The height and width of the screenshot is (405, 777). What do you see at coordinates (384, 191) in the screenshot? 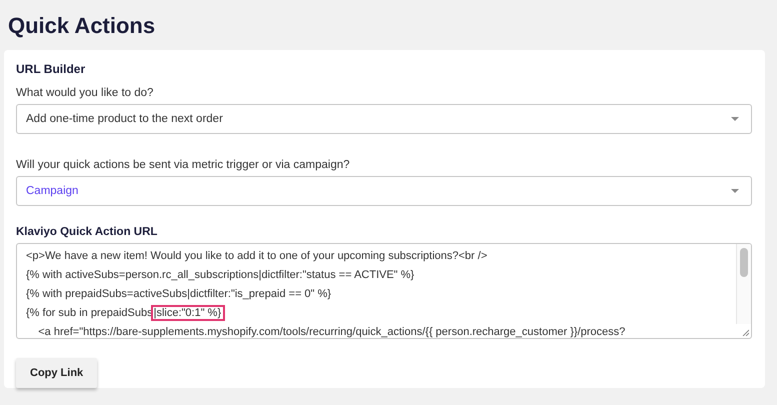
I see `dropdown-select: Campaign` at bounding box center [384, 191].